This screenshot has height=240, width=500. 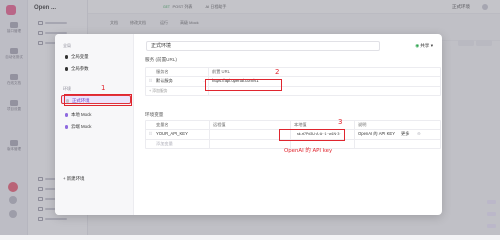 I want to click on share-status-icon: ◉, so click(x=417, y=45).